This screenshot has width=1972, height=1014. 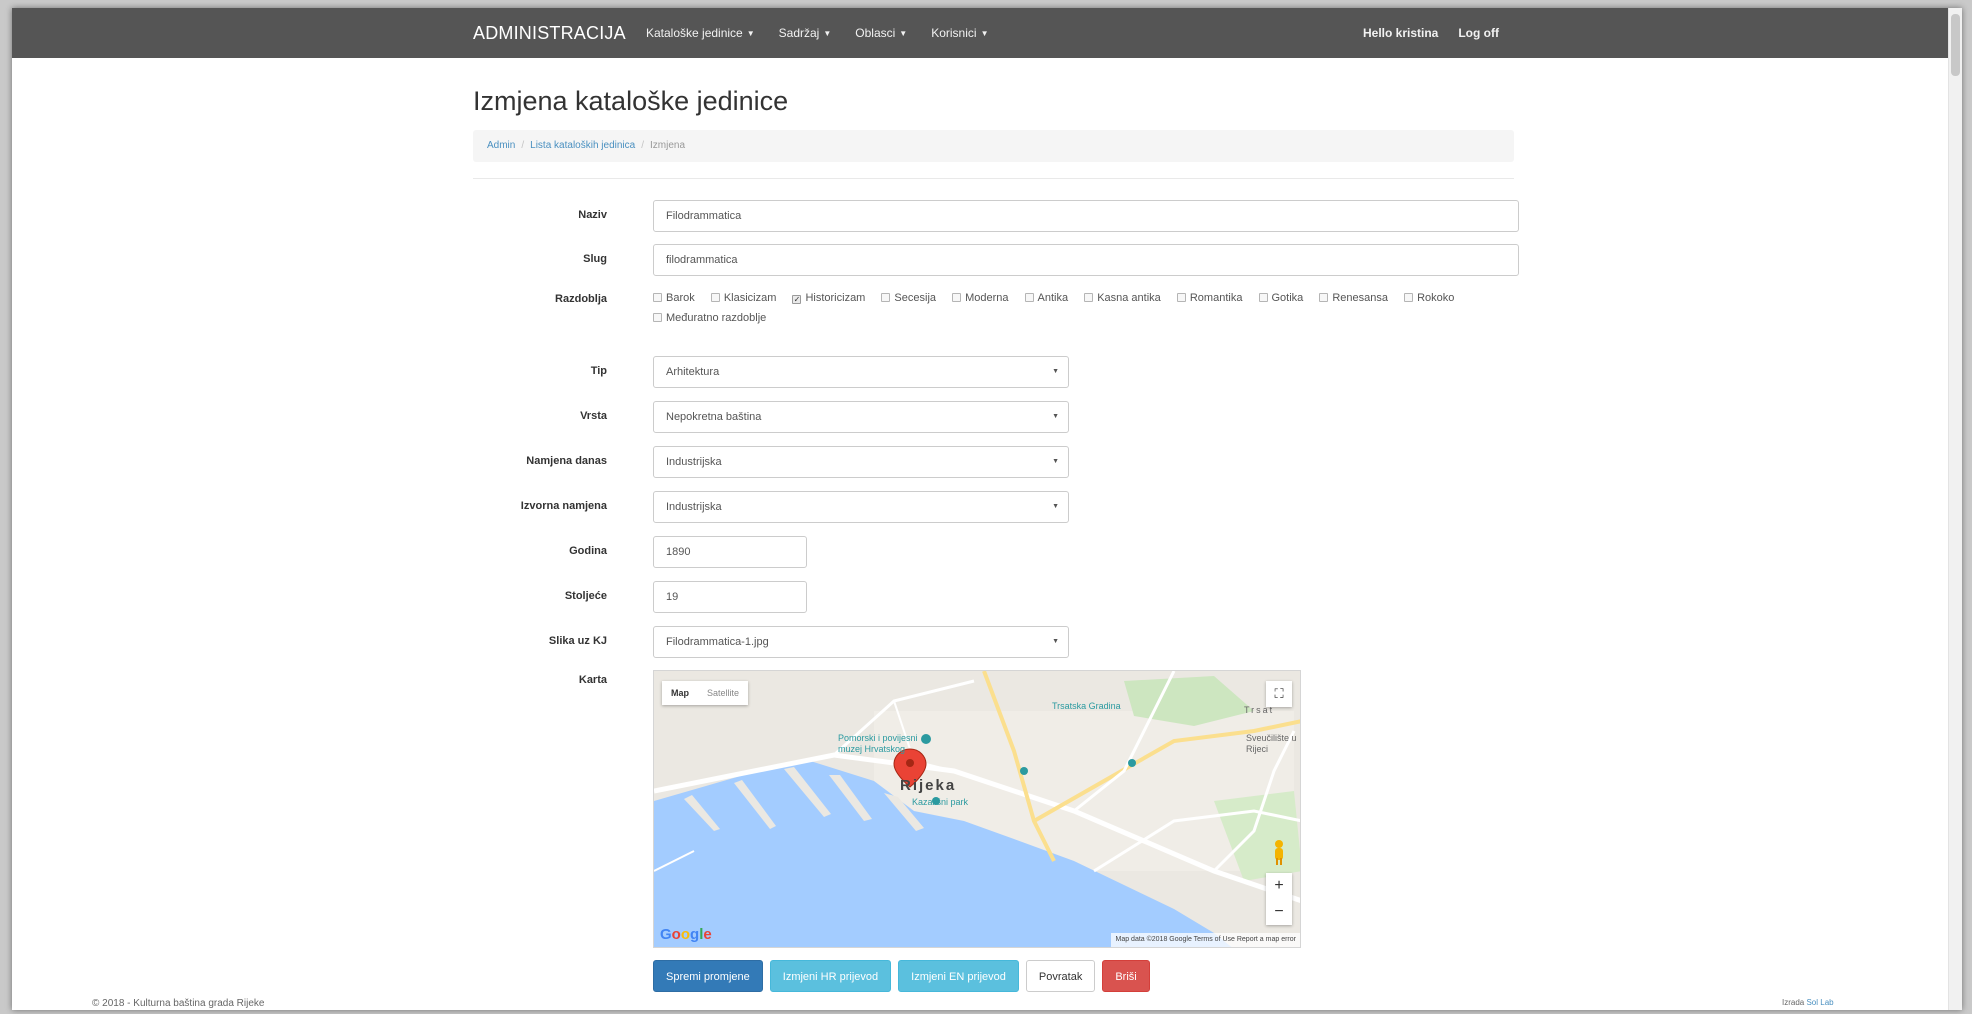 What do you see at coordinates (592, 680) in the screenshot?
I see `karta-label: Karta` at bounding box center [592, 680].